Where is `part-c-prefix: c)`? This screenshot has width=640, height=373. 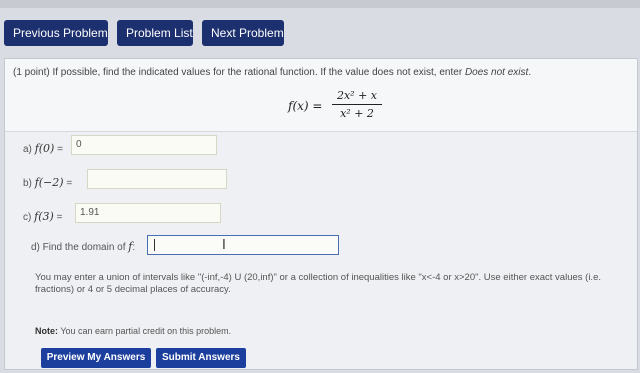 part-c-prefix: c) is located at coordinates (27, 217).